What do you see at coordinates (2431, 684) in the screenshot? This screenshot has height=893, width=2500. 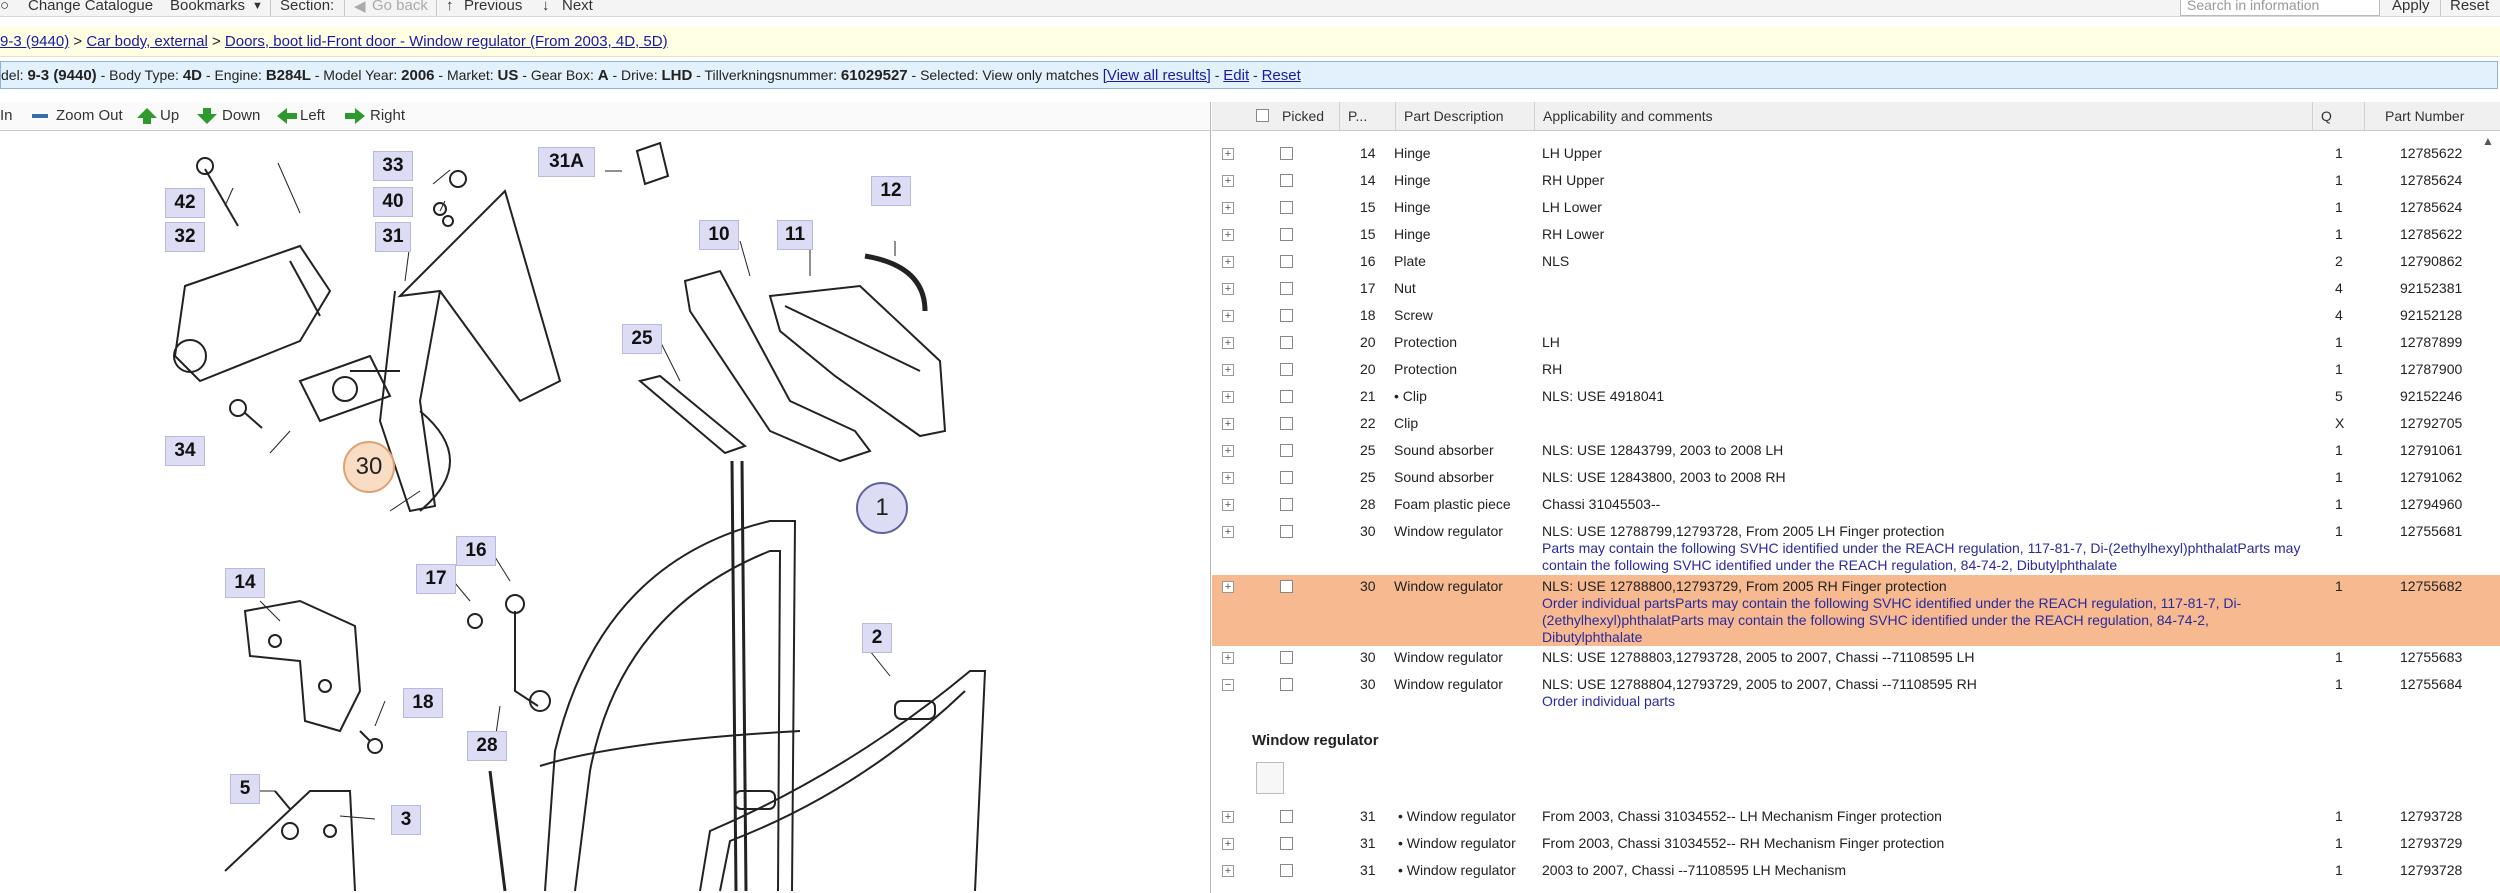 I see `part-number-cell: 12755684` at bounding box center [2431, 684].